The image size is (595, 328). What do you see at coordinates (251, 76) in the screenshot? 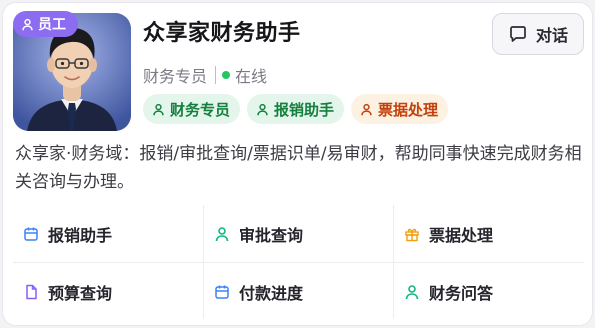
I see `status-text: 在线` at bounding box center [251, 76].